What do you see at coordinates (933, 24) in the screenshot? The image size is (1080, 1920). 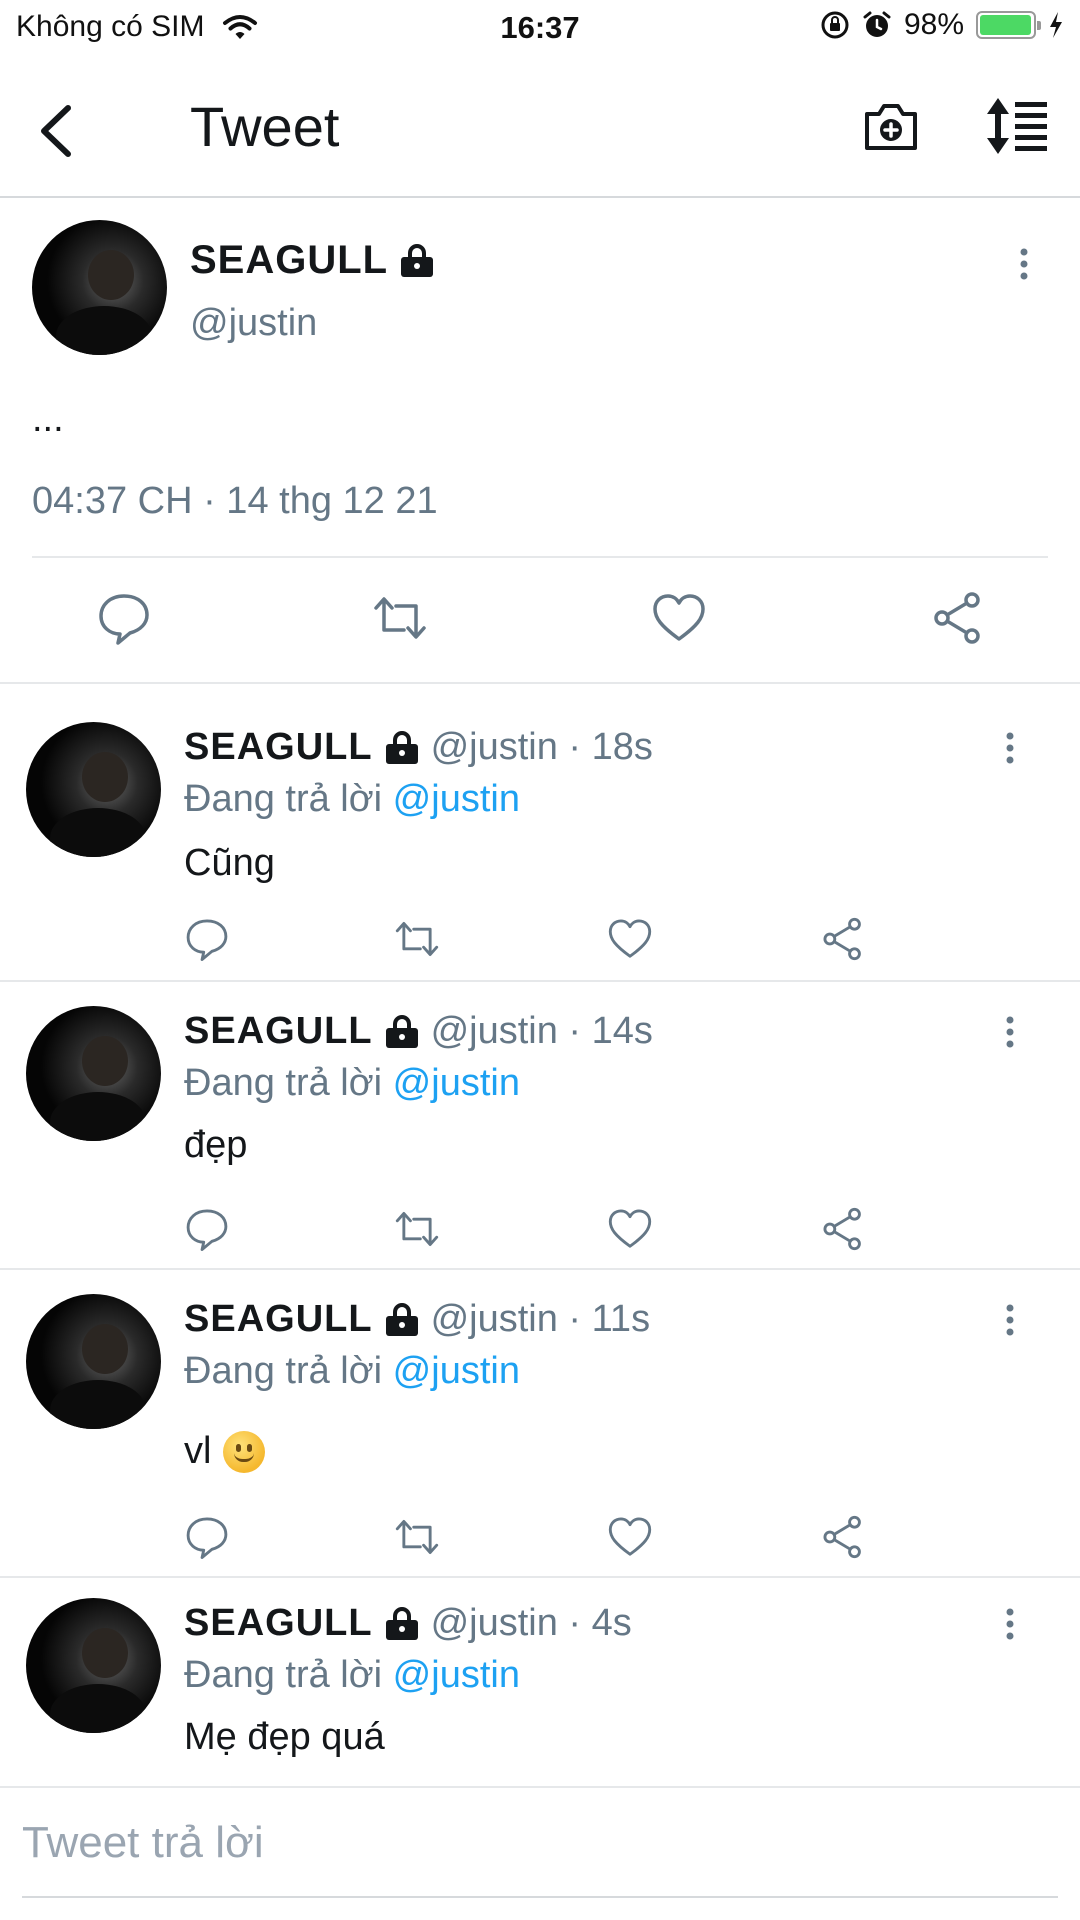 I see `battery-percent: 98%` at bounding box center [933, 24].